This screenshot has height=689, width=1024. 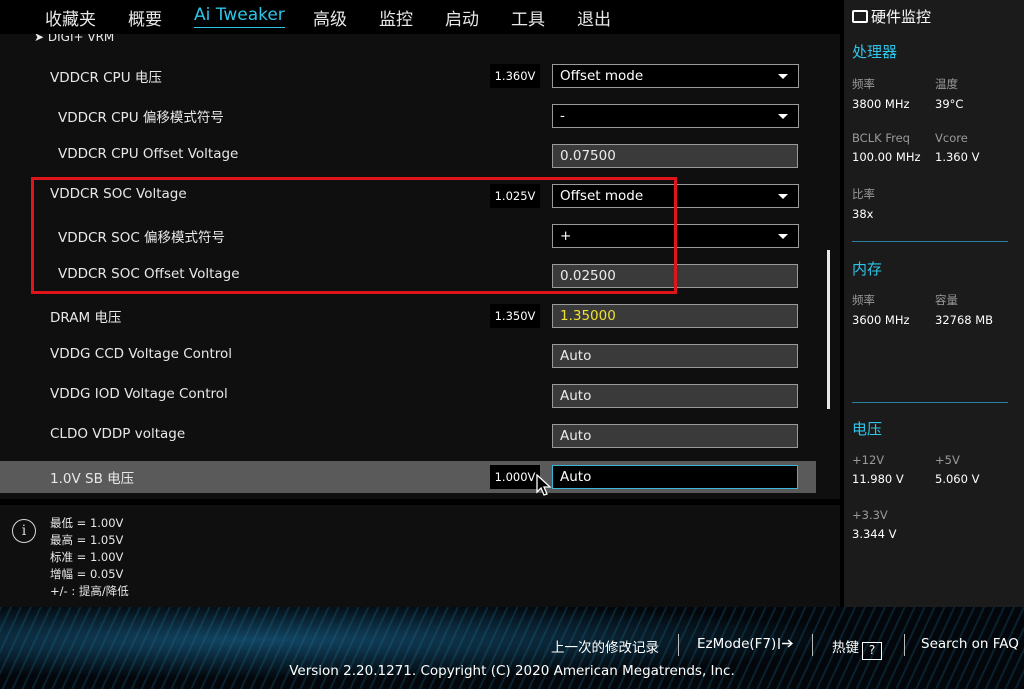 I want to click on scrollbar, so click(x=828, y=329).